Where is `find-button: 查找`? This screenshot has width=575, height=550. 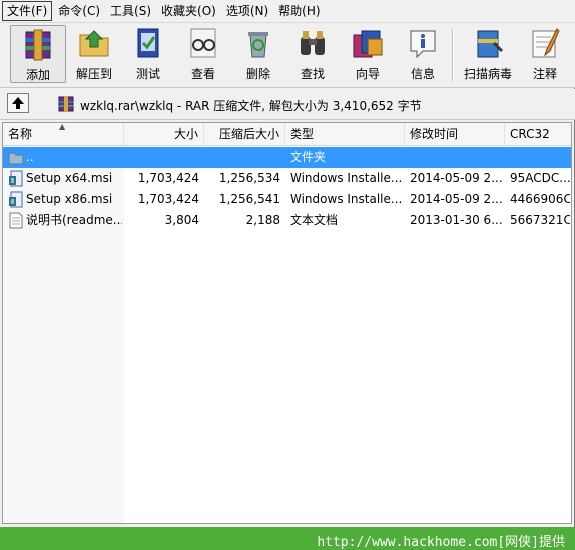
find-button: 查找 is located at coordinates (313, 54).